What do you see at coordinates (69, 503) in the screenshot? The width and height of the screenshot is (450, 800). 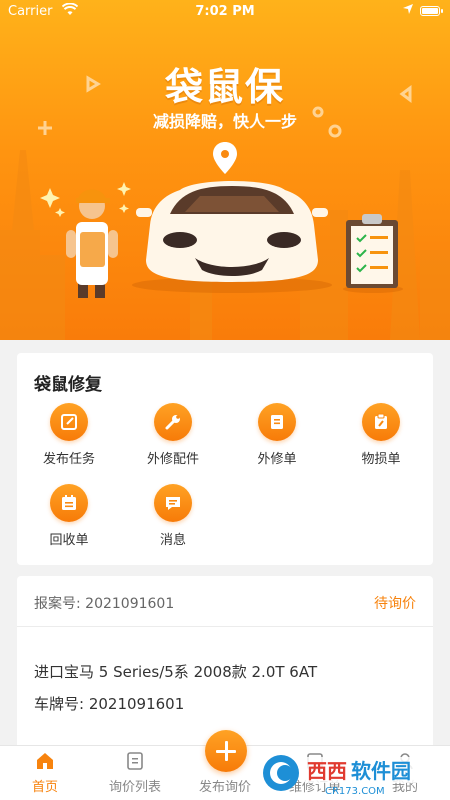 I see `calendar-icon` at bounding box center [69, 503].